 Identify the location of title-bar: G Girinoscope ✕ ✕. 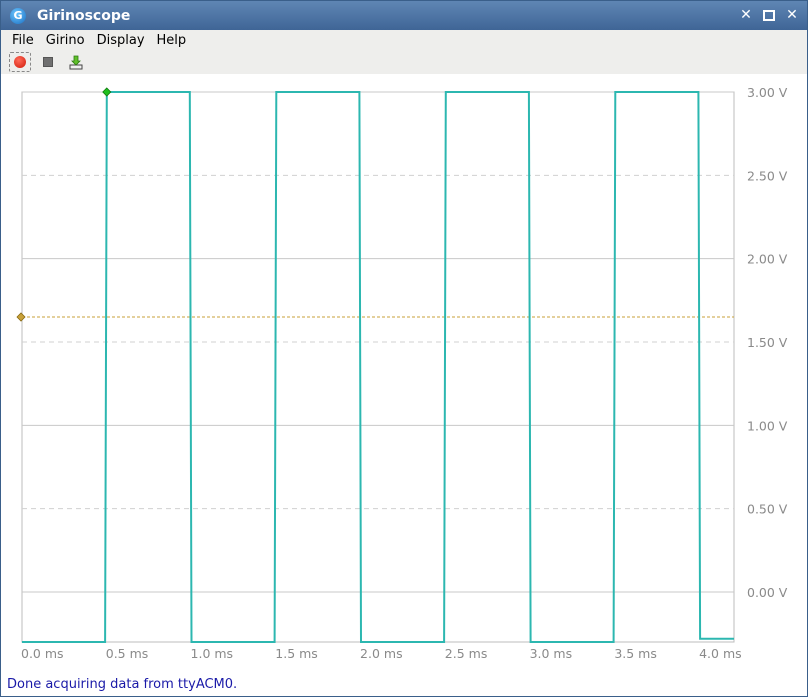
(404, 15).